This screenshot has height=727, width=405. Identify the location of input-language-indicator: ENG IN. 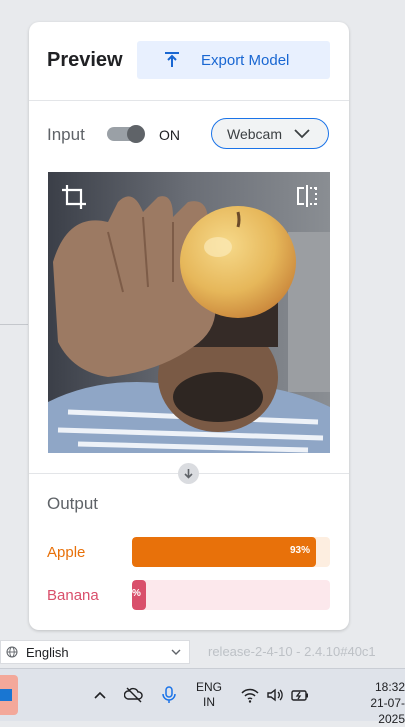
(209, 695).